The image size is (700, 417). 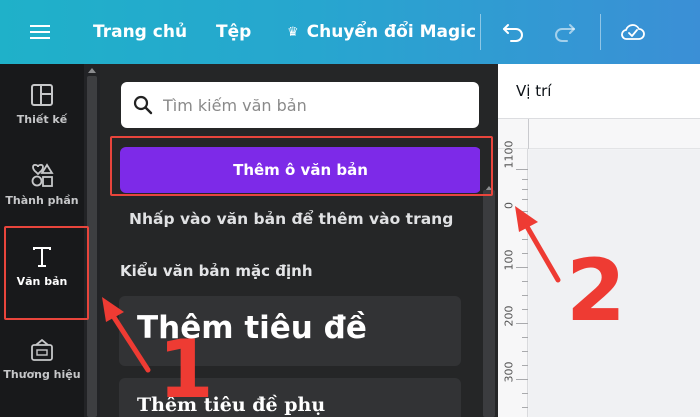 What do you see at coordinates (596, 291) in the screenshot?
I see `step-2-label: 2` at bounding box center [596, 291].